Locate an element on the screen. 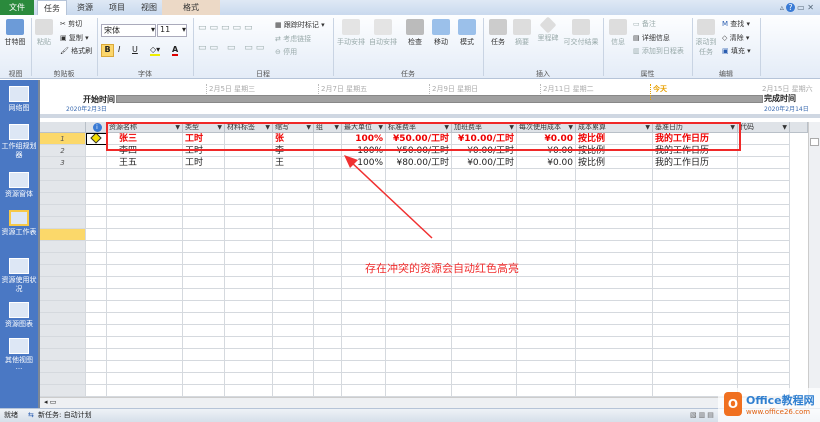 Image resolution: width=820 pixels, height=422 pixels. highlight-box is located at coordinates (423, 136).